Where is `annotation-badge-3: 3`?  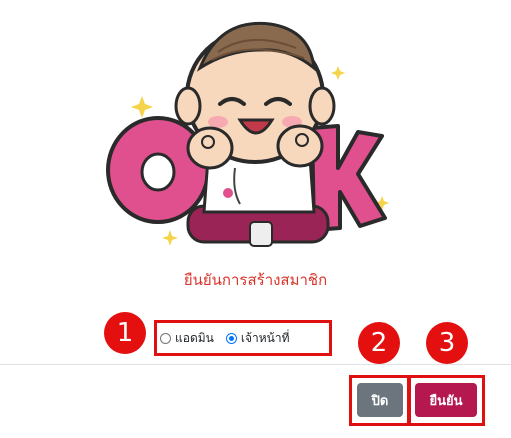 annotation-badge-3: 3 is located at coordinates (447, 343).